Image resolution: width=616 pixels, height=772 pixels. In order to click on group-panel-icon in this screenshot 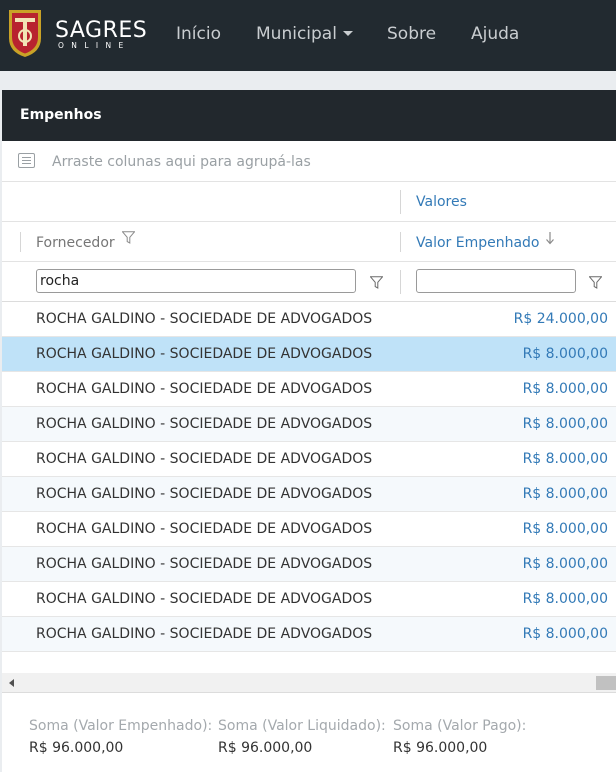, I will do `click(26, 160)`.